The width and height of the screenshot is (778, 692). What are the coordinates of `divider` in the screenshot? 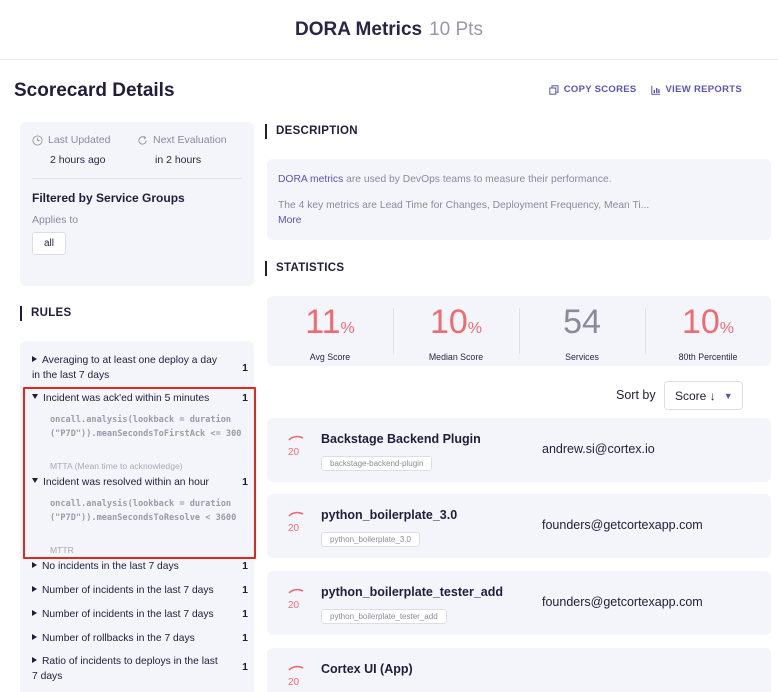 It's located at (137, 178).